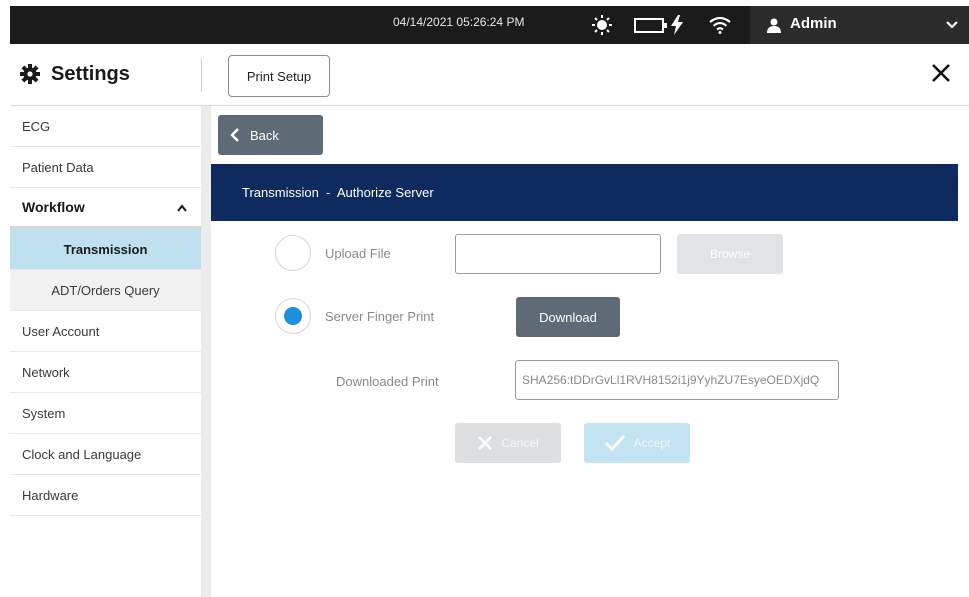  Describe the element at coordinates (264, 135) in the screenshot. I see `back-button-label: Back` at that location.